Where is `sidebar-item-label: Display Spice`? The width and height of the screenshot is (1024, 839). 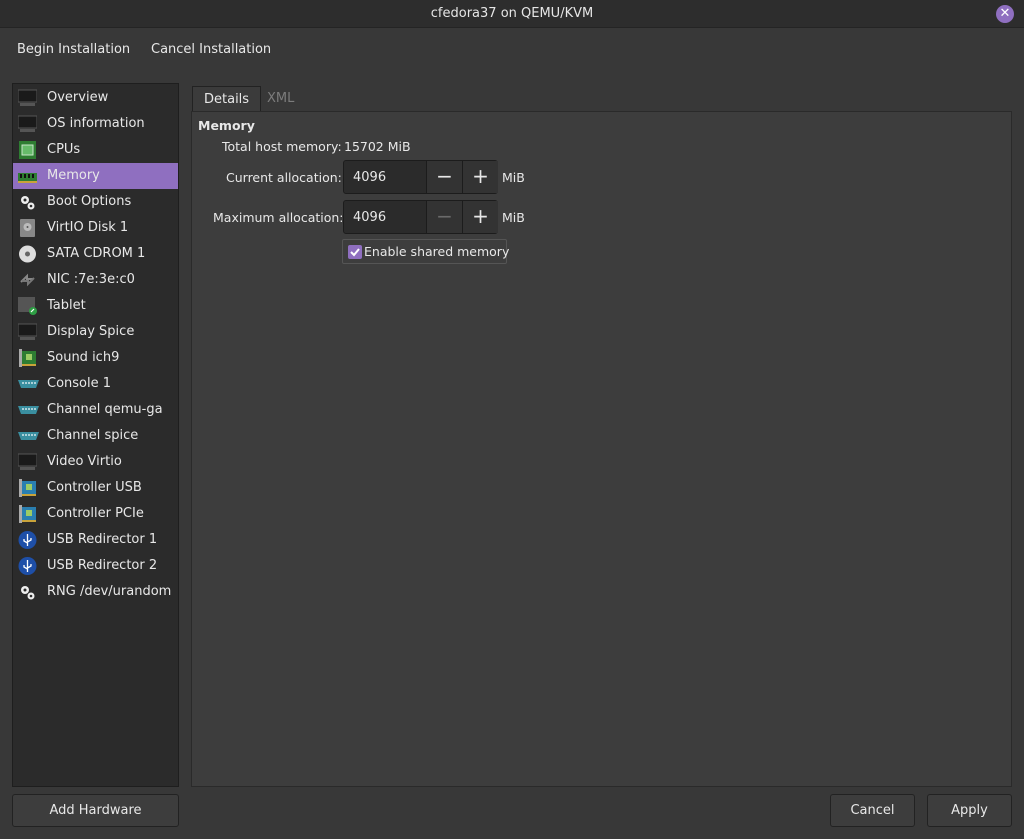 sidebar-item-label: Display Spice is located at coordinates (91, 331).